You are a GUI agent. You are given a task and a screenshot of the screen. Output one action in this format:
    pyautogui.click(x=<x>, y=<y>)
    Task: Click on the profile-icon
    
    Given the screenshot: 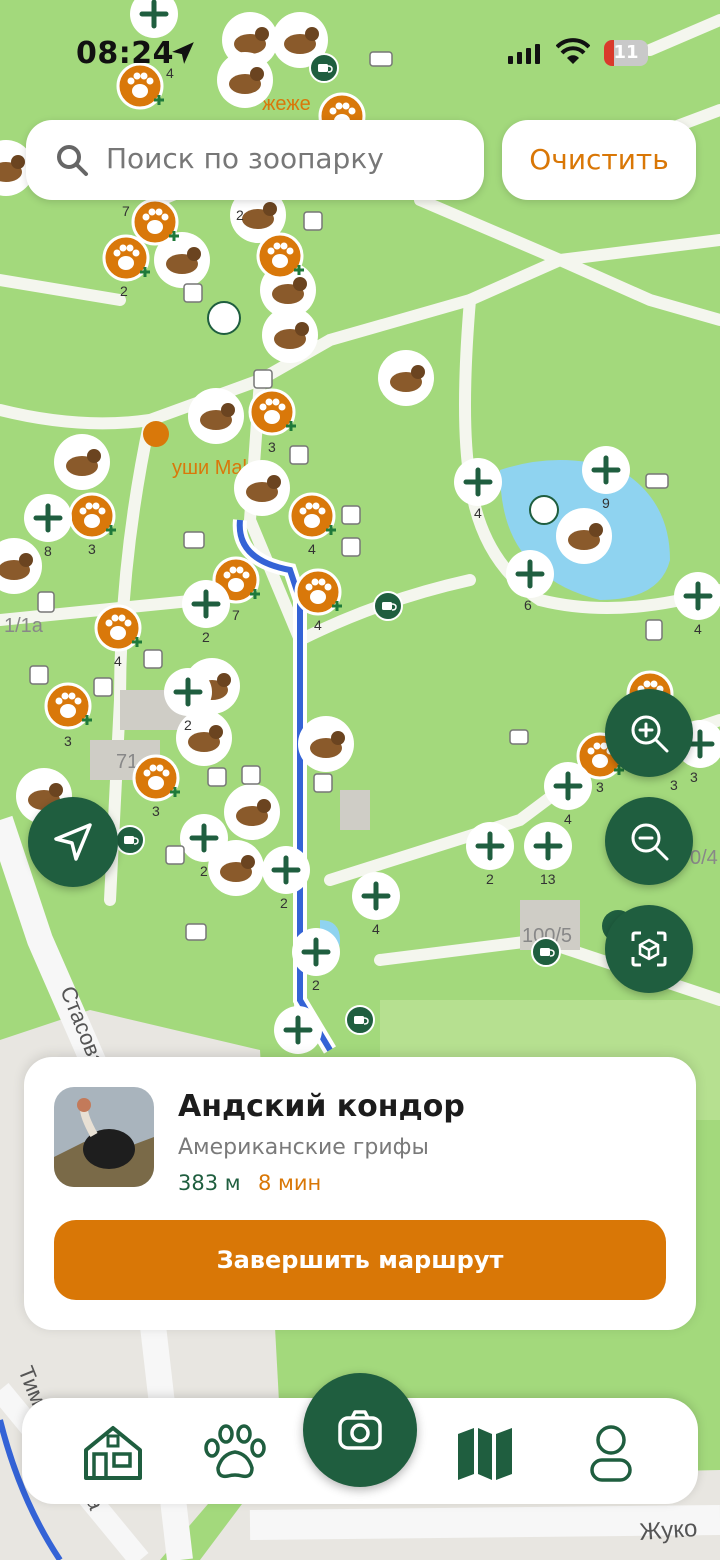 What is the action you would take?
    pyautogui.click(x=611, y=1453)
    